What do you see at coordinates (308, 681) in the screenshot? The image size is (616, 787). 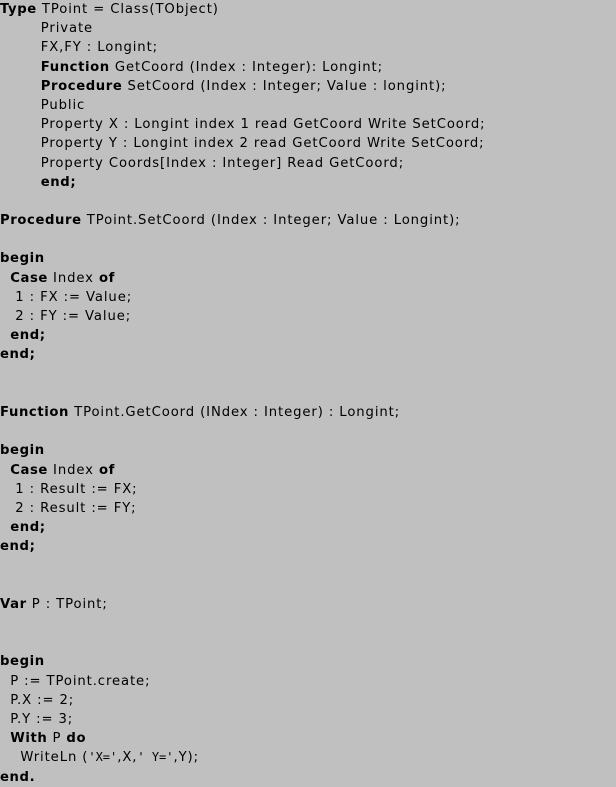 I see `code-line: P := TPoint.create;` at bounding box center [308, 681].